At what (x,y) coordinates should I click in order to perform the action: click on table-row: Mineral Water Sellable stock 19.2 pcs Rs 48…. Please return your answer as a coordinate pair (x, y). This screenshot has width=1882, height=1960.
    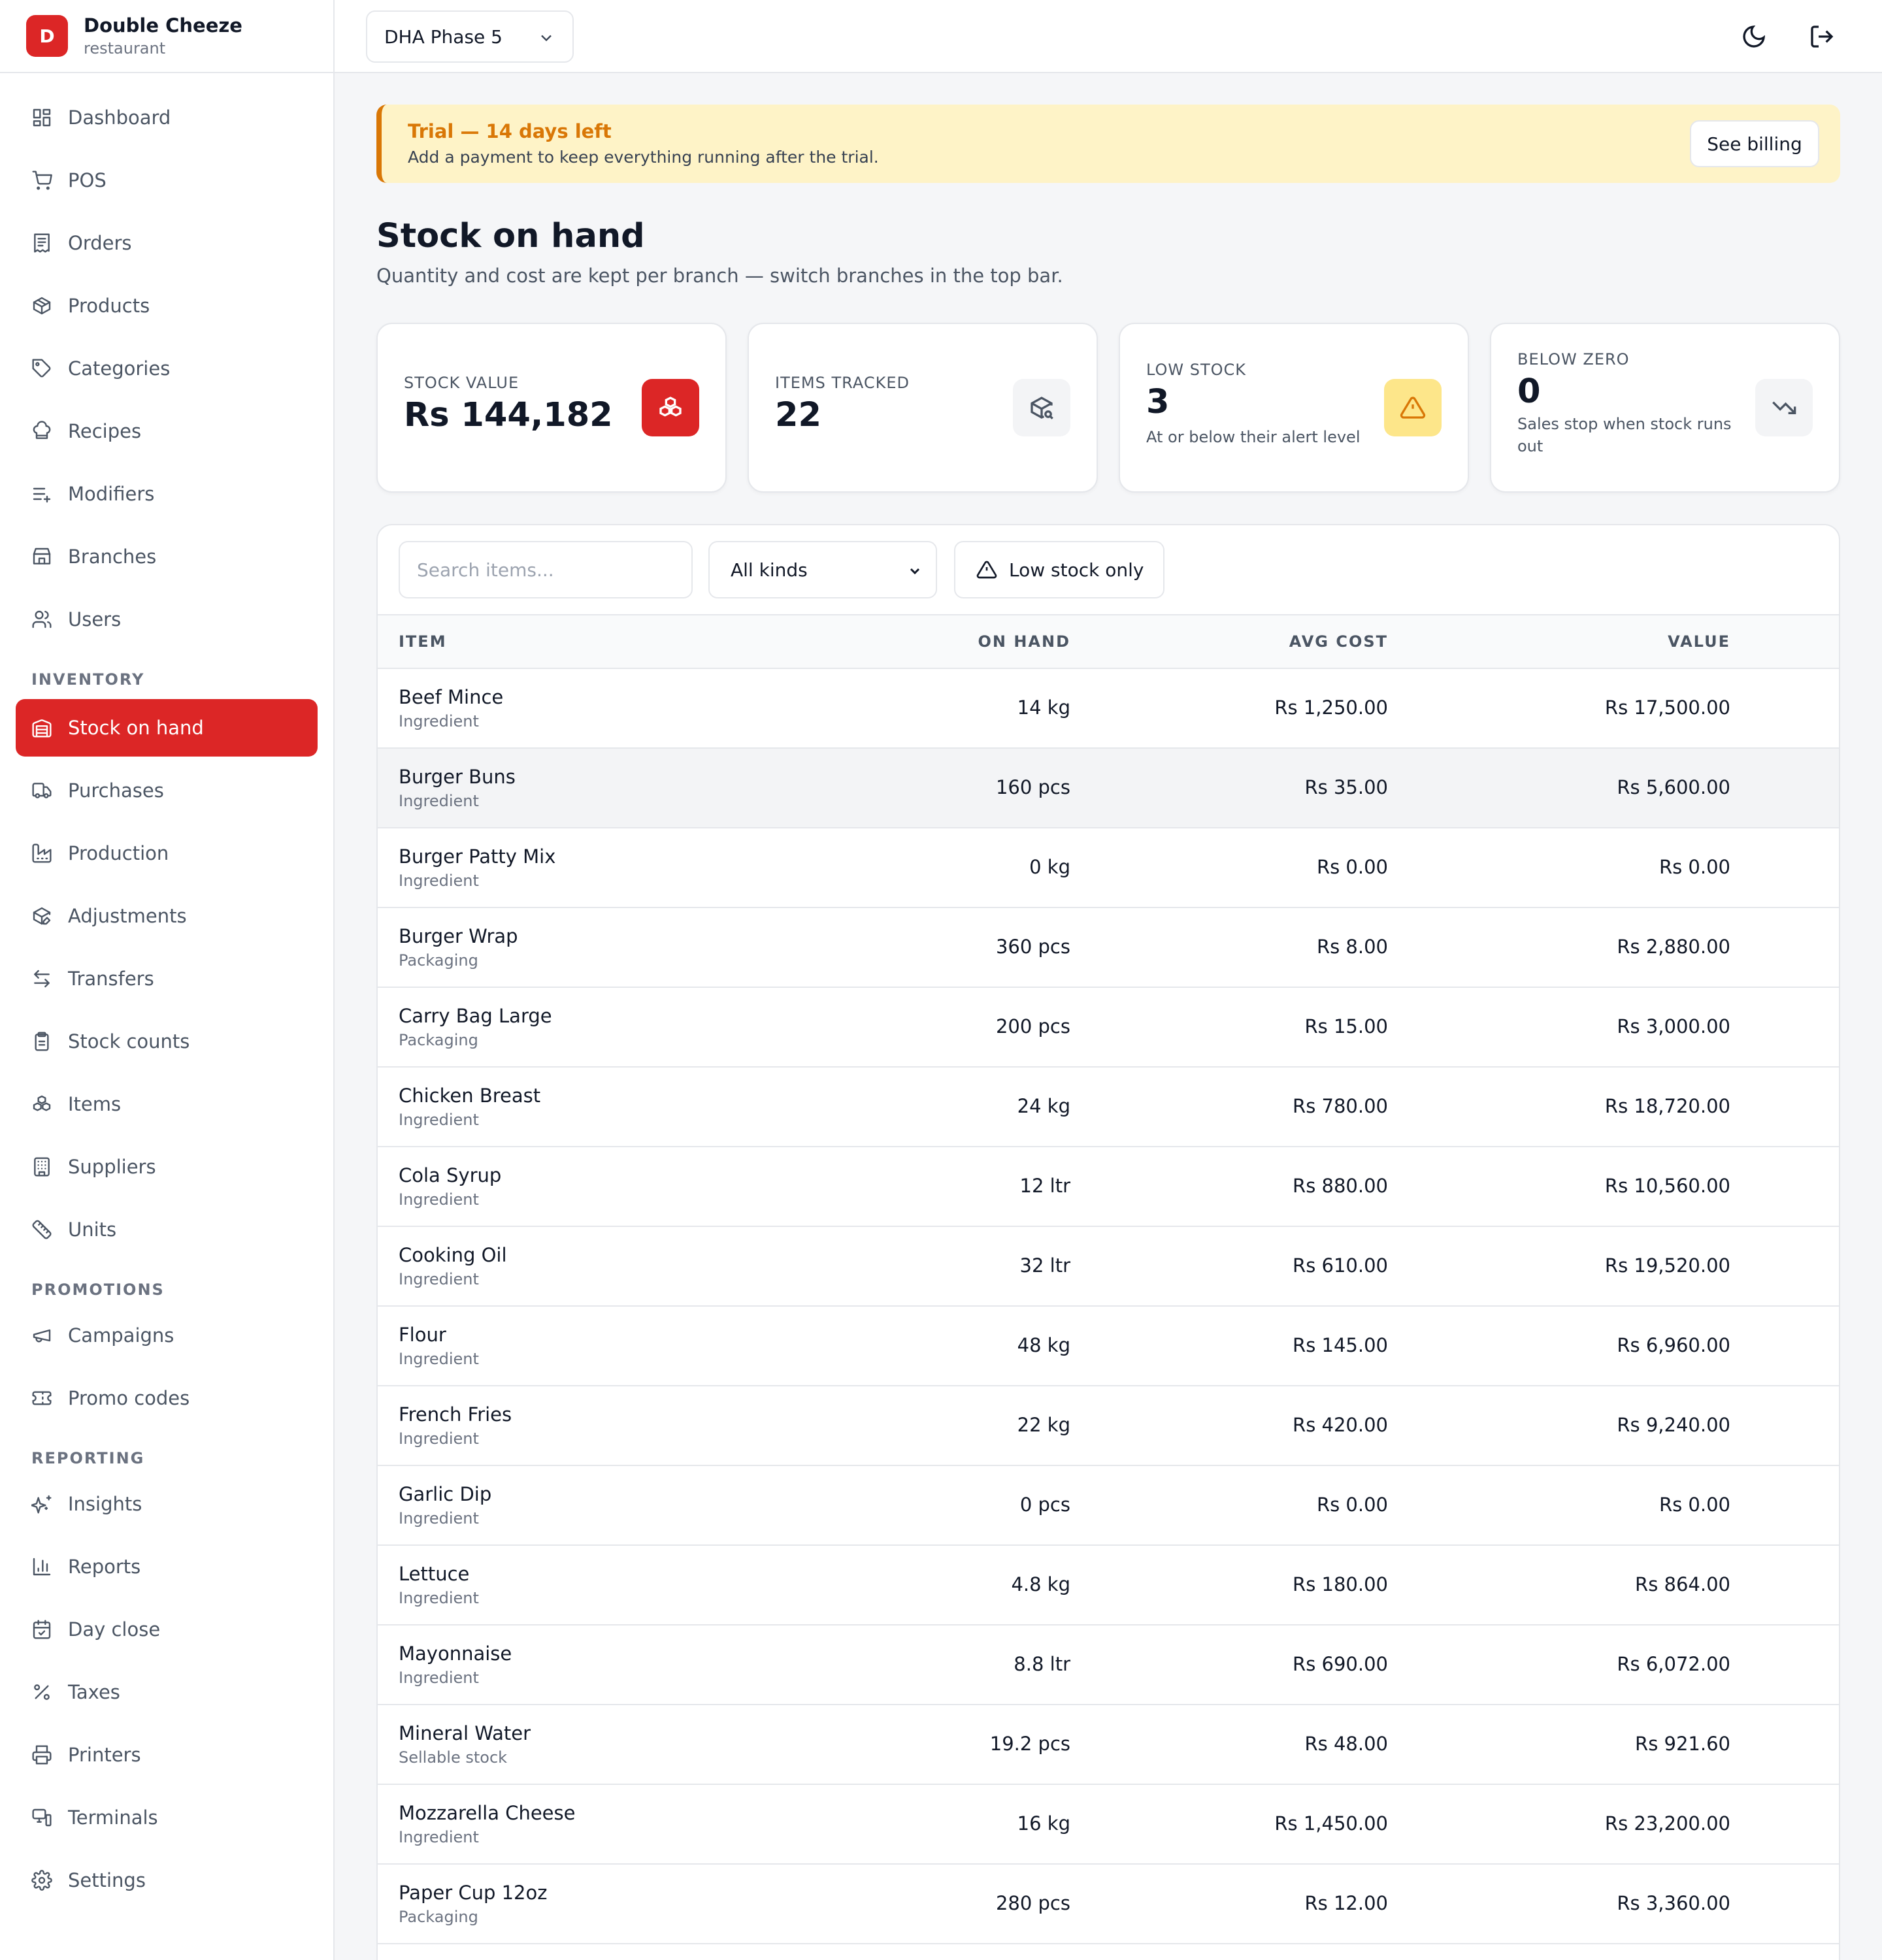
    Looking at the image, I should click on (1108, 1745).